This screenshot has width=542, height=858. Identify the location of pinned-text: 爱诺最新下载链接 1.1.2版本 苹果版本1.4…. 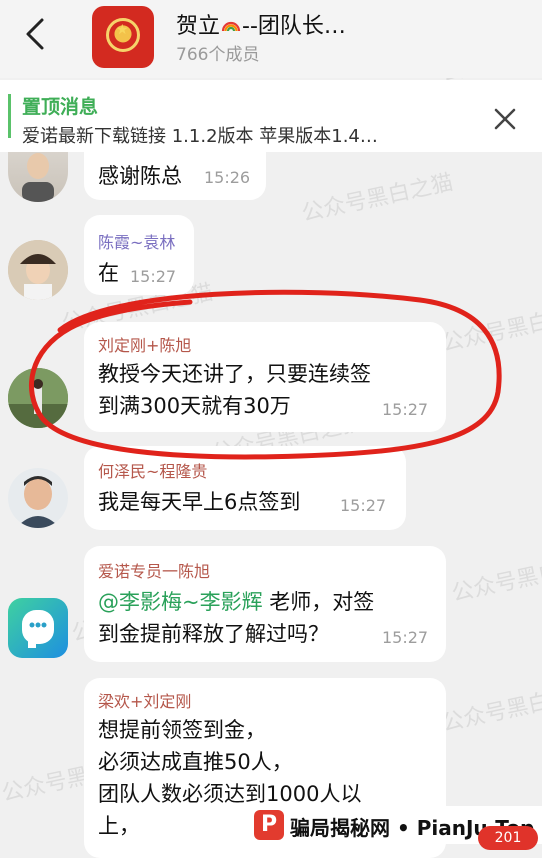
(200, 136).